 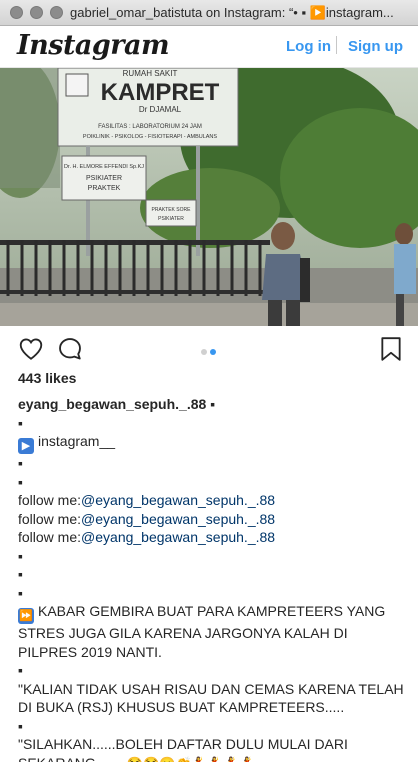 I want to click on sign-left-title: Dr. H. ELMORE EFFENDI Sp.KJ, so click(x=104, y=167).